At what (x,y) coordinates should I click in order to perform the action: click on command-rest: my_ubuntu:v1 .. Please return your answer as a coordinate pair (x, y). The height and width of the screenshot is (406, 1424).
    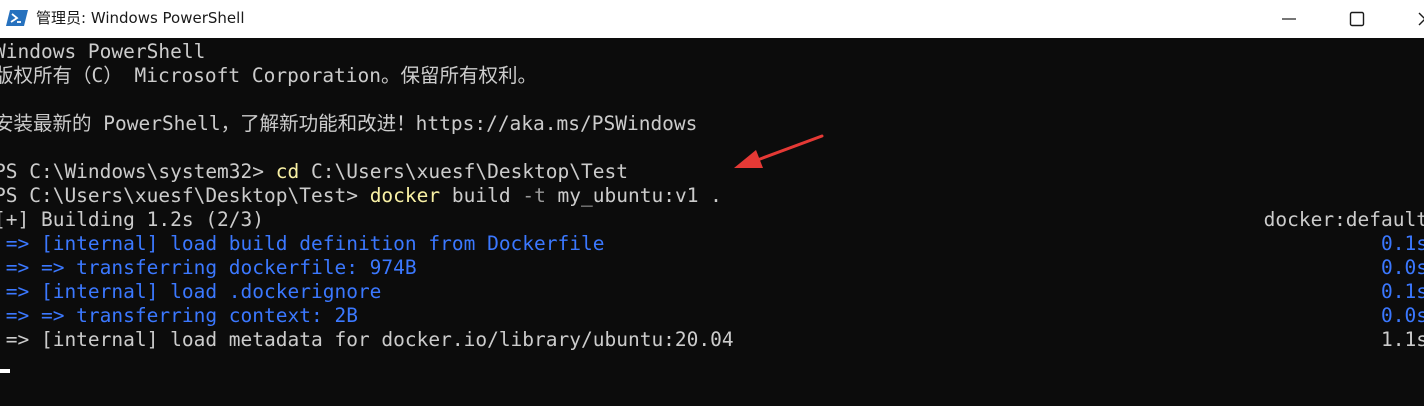
    Looking at the image, I should click on (633, 195).